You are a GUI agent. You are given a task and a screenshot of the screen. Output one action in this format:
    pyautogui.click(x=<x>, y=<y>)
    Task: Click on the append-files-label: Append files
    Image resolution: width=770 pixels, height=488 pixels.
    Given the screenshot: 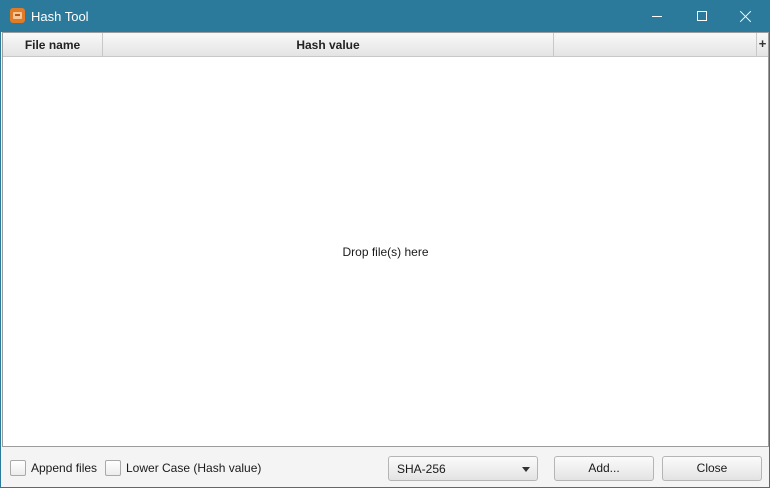 What is the action you would take?
    pyautogui.click(x=64, y=468)
    